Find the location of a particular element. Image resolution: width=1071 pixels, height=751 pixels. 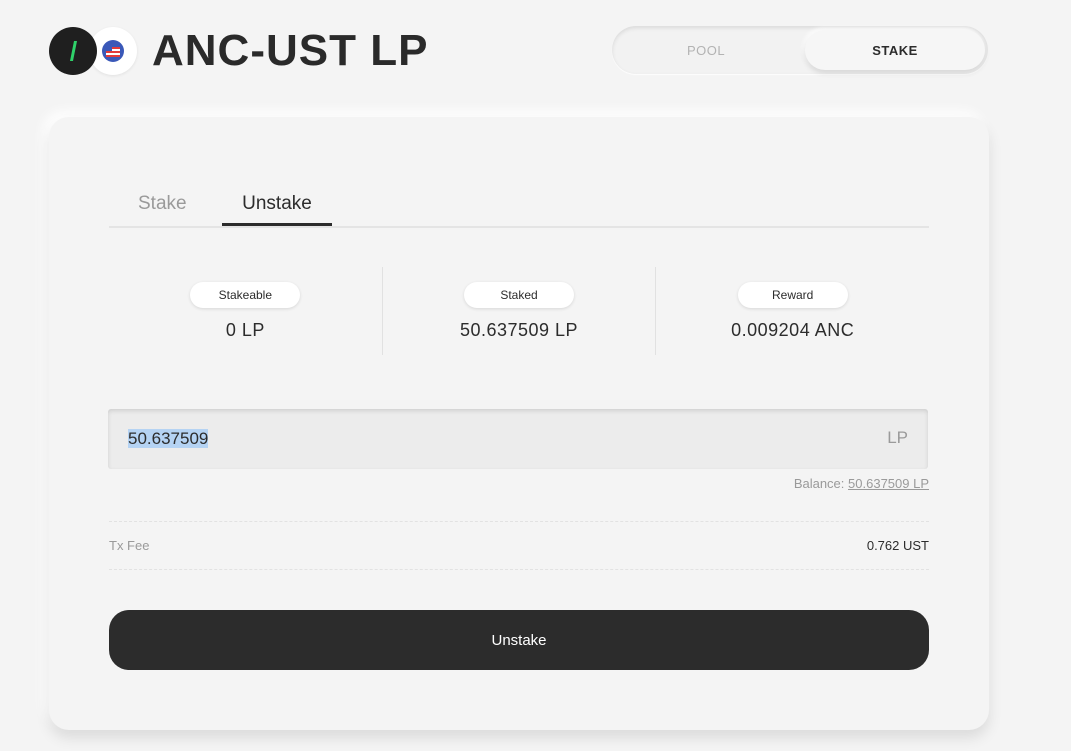

page-header: ANC-UST LP is located at coordinates (238, 51).